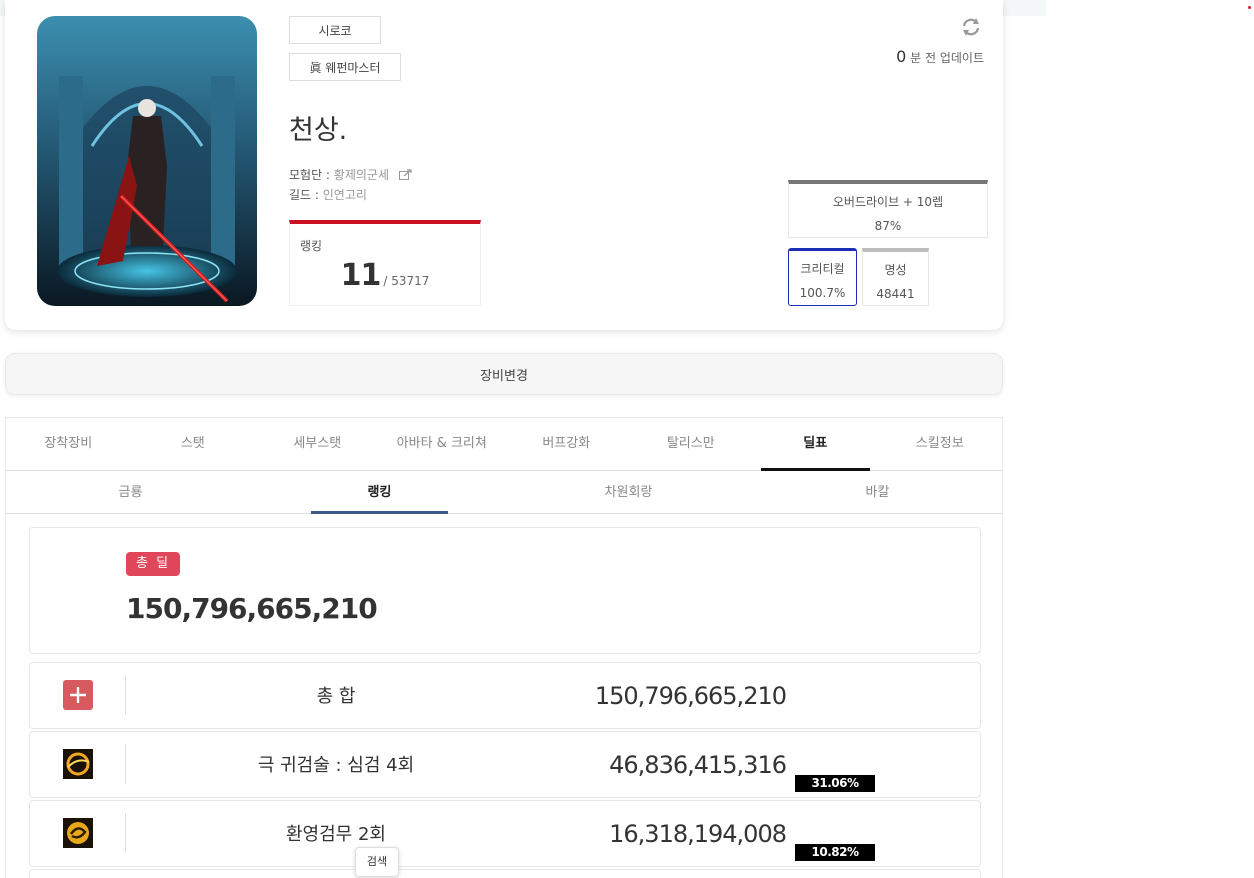 This screenshot has width=1254, height=878. What do you see at coordinates (940, 444) in the screenshot?
I see `tab-skill-info: 스킬정보` at bounding box center [940, 444].